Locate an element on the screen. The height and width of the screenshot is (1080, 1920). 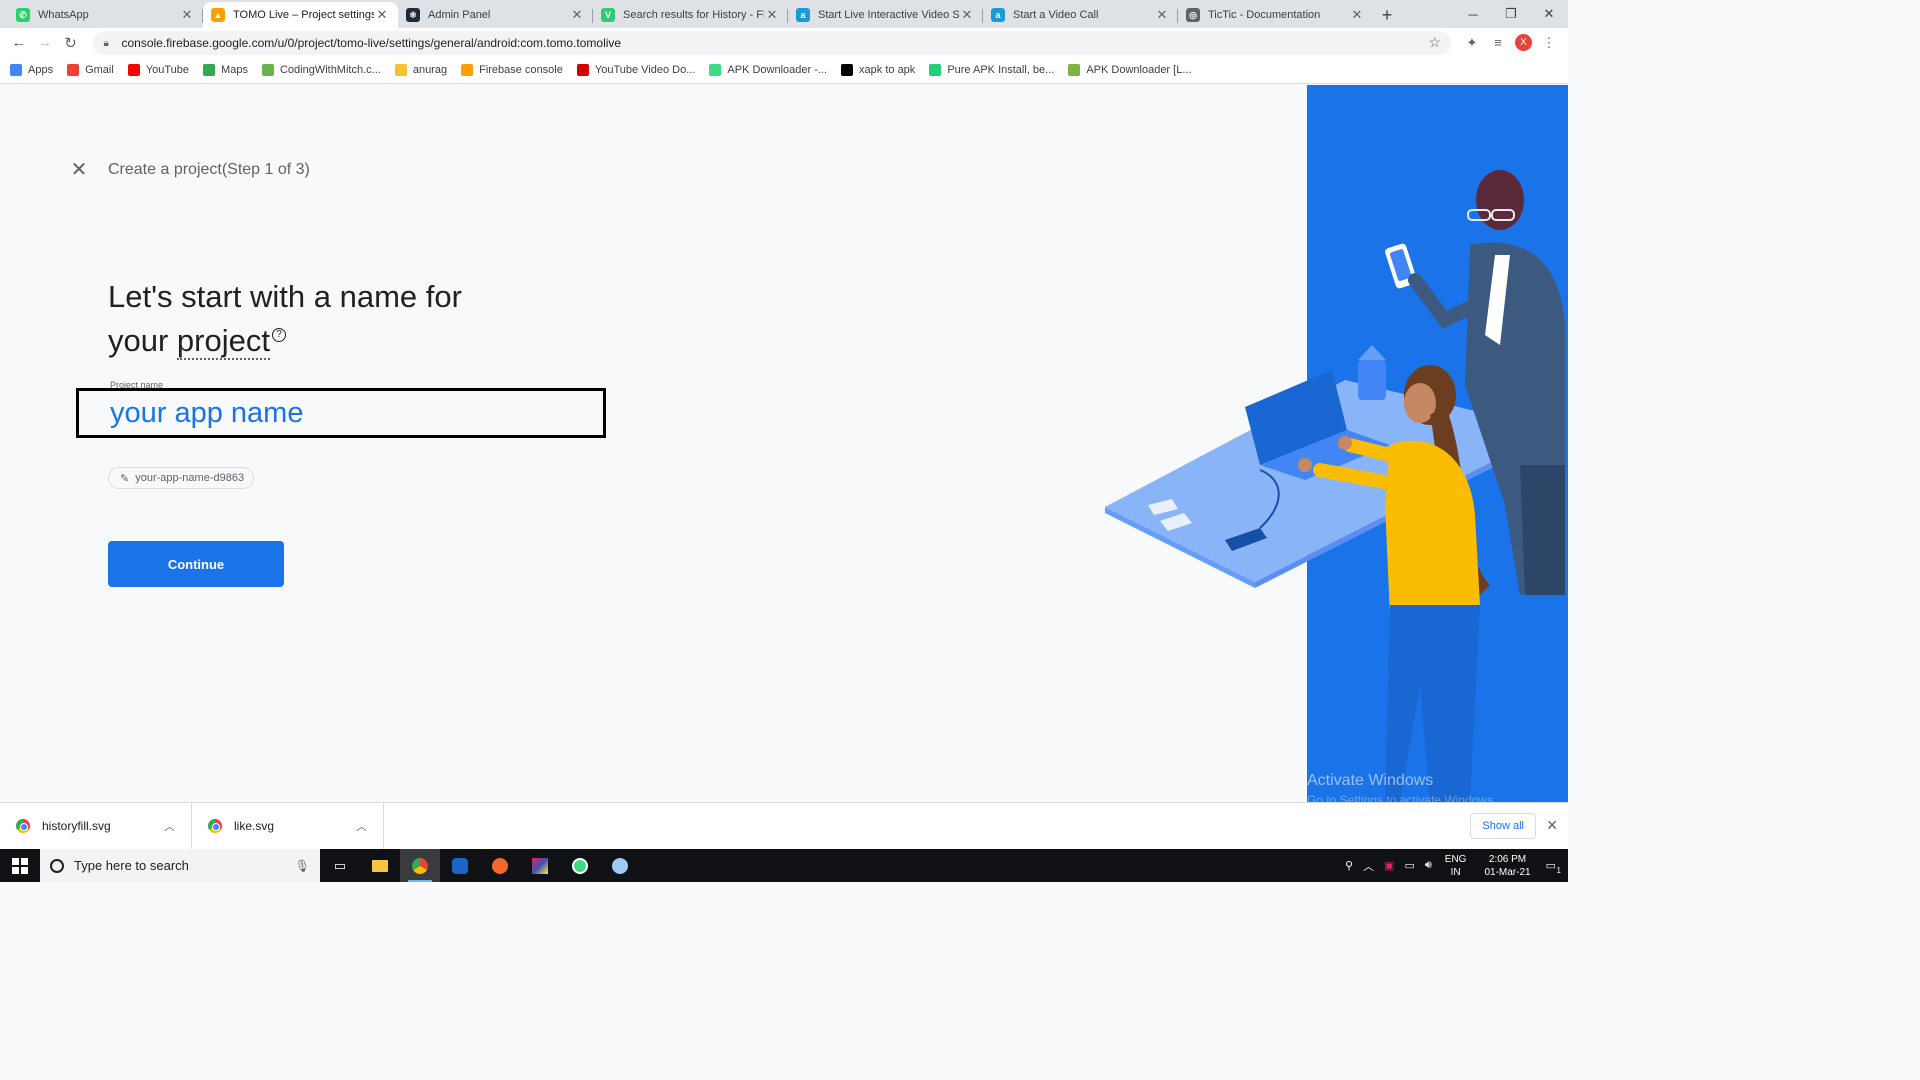
restore-icon: ❐ is located at coordinates (1511, 14).